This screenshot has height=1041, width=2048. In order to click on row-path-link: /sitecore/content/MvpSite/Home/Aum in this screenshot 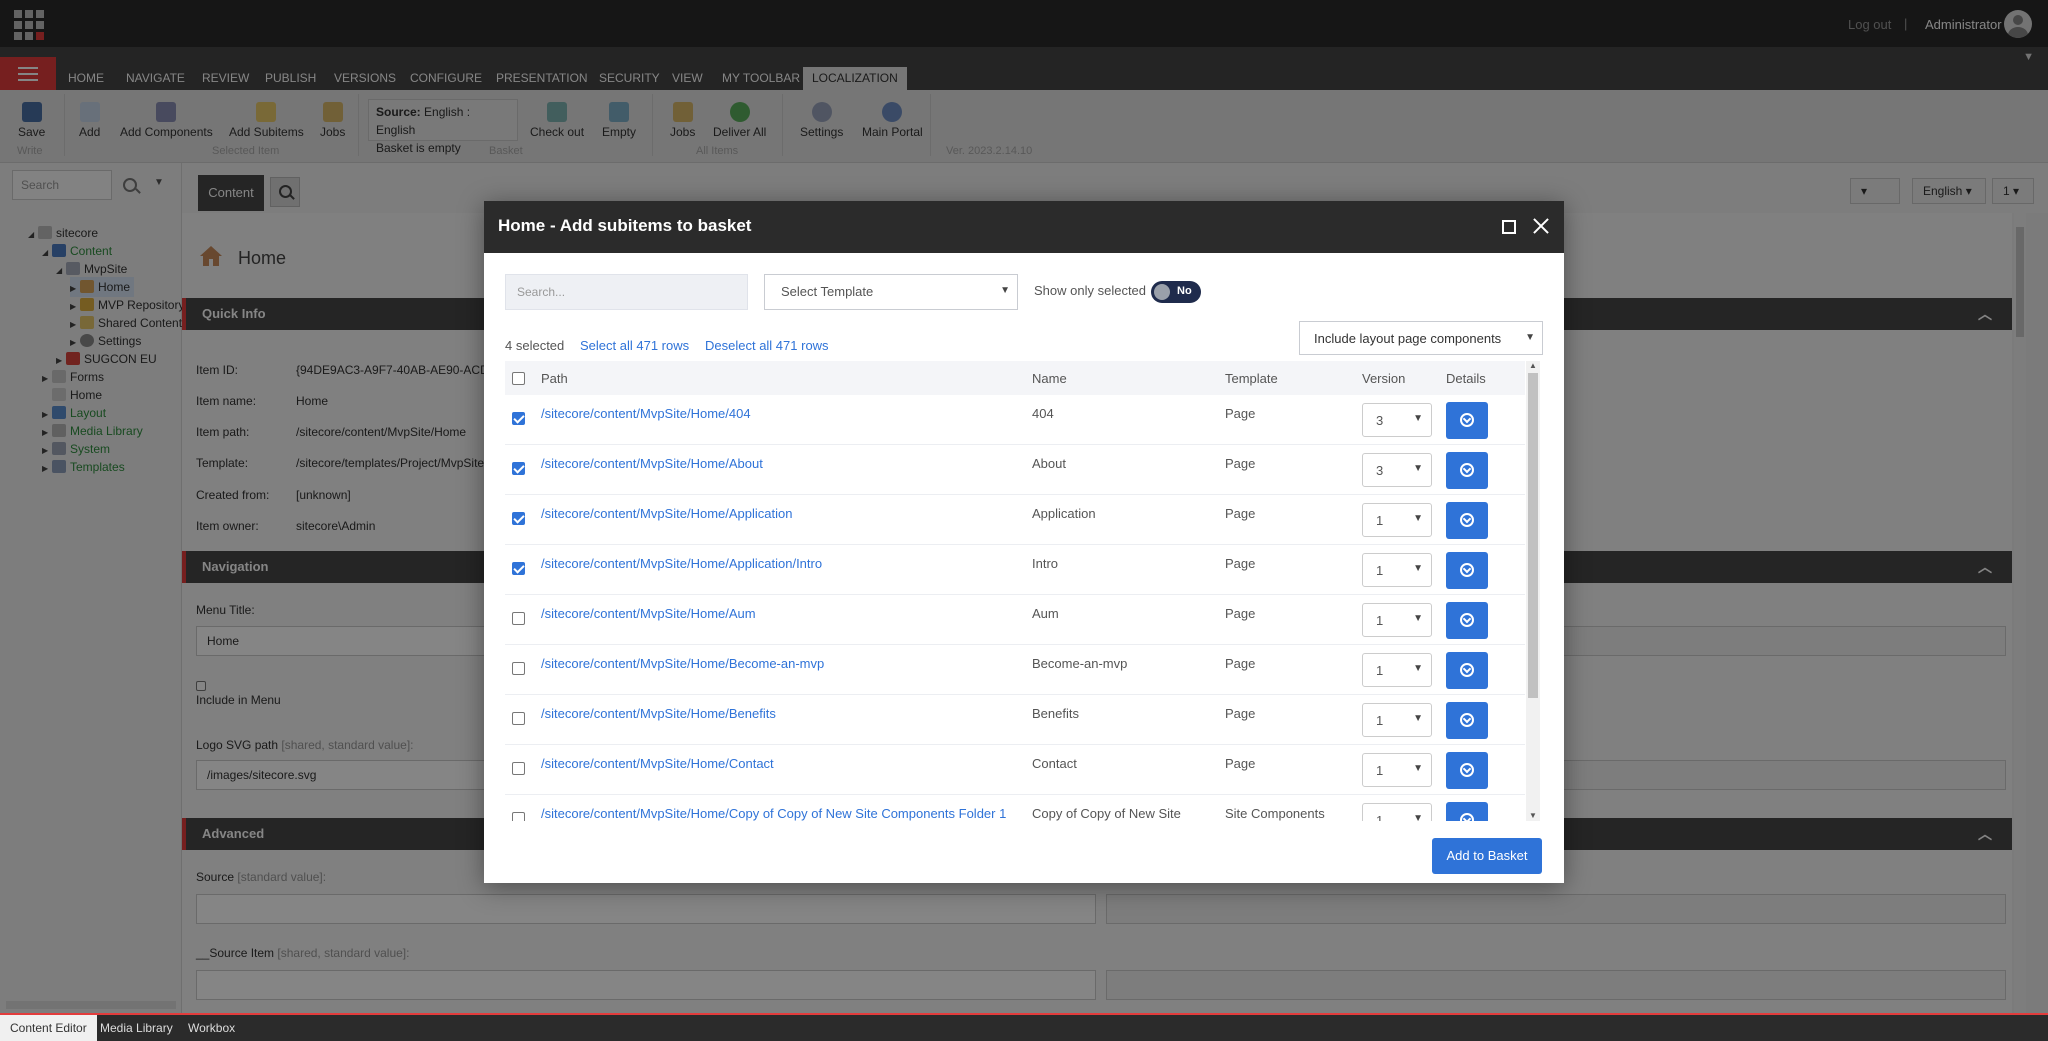, I will do `click(648, 613)`.